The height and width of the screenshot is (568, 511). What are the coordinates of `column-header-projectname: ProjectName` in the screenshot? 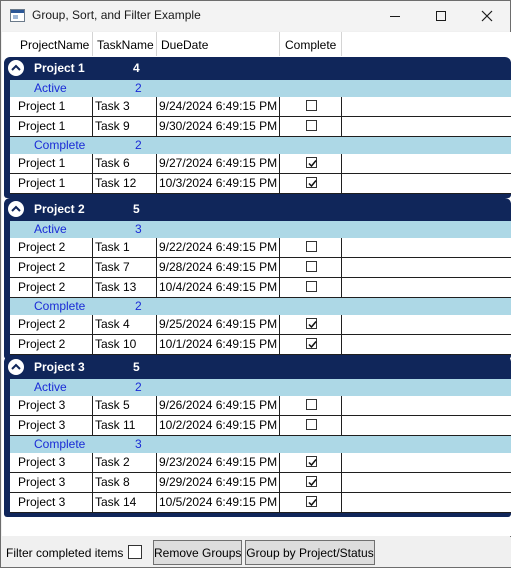 It's located at (54, 44).